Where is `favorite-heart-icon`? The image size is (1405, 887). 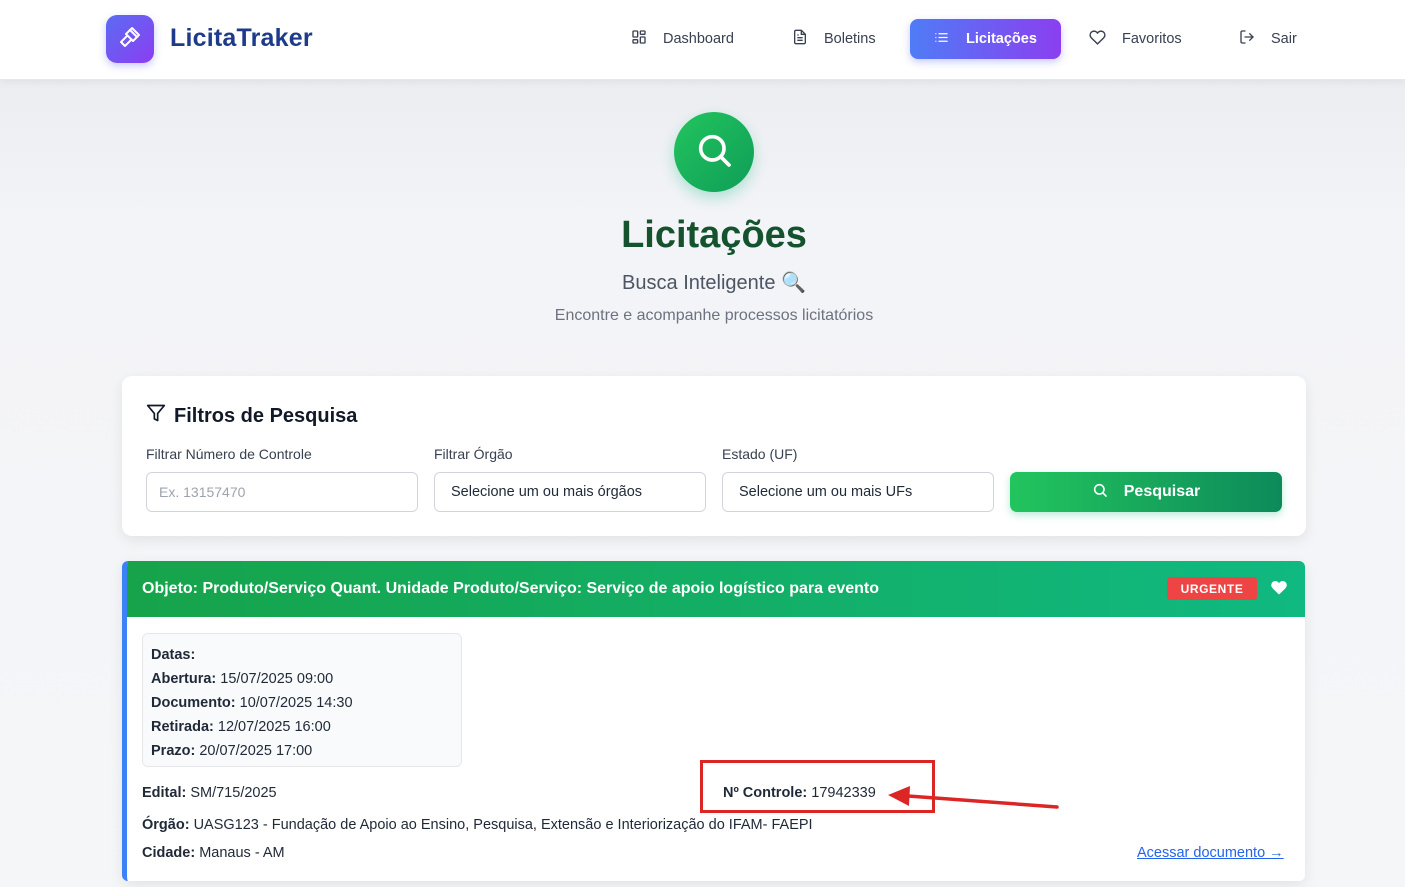 favorite-heart-icon is located at coordinates (1279, 591).